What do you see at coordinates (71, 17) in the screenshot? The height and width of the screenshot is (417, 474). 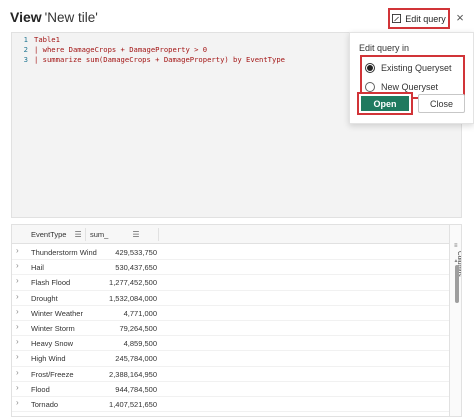 I see `tile-name: 'New tile'` at bounding box center [71, 17].